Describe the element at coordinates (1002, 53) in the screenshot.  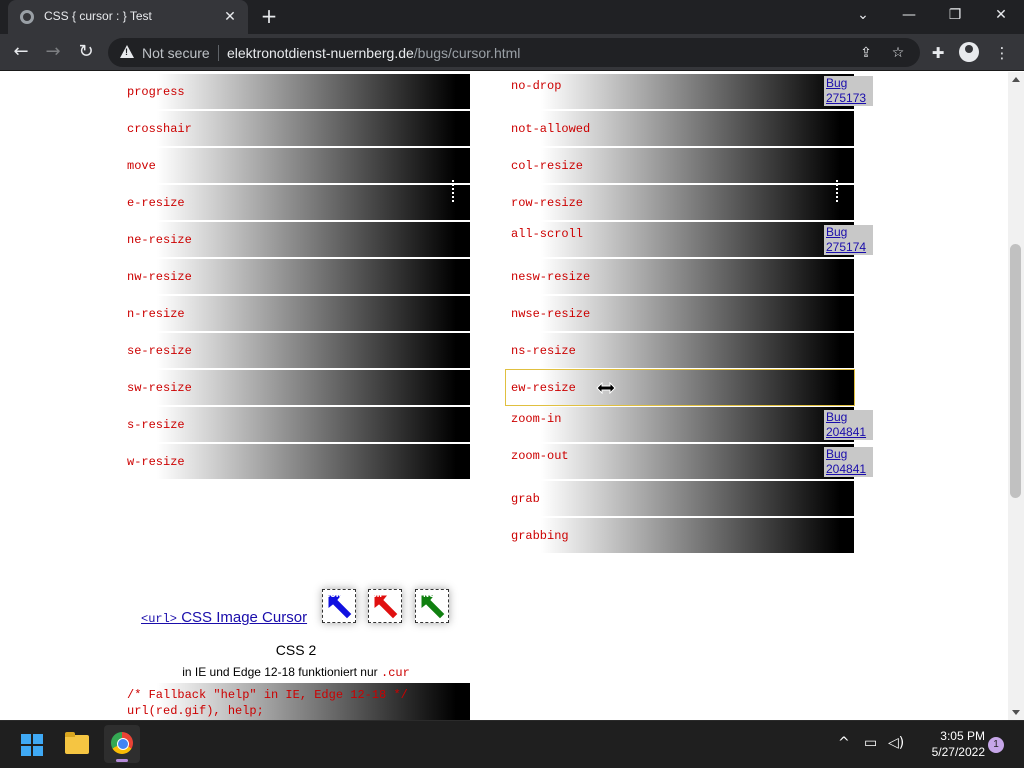
I see `menu-icon: ⋮` at that location.